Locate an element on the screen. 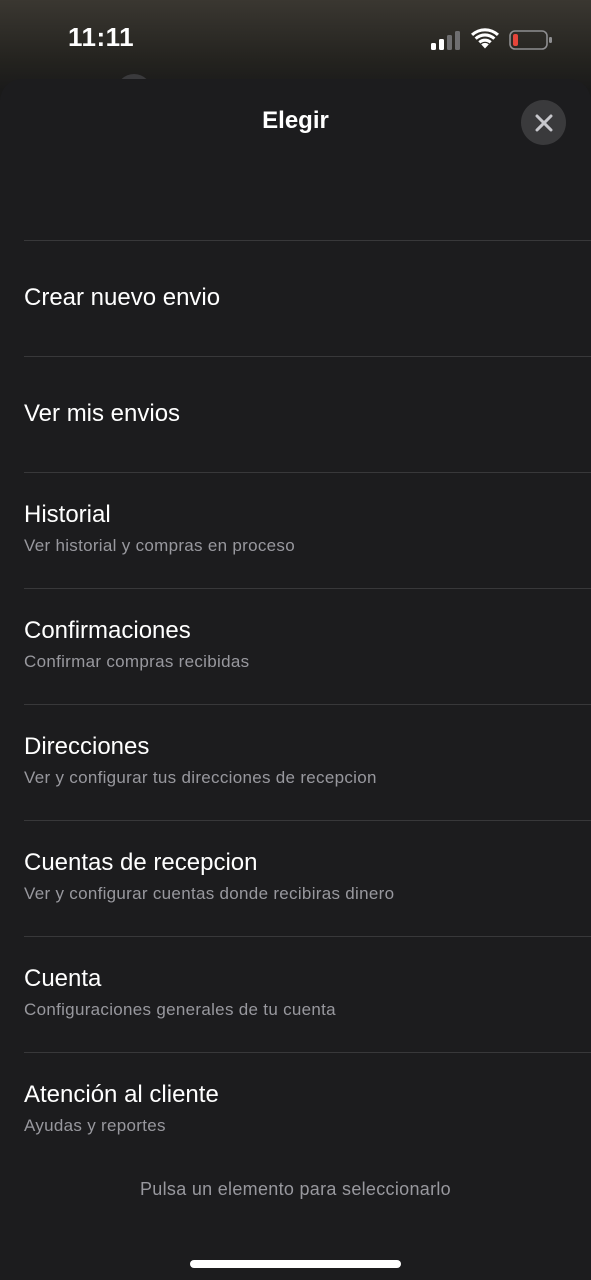 This screenshot has width=591, height=1280. menu-item-subtitle: Ayudas y reportes is located at coordinates (95, 1125).